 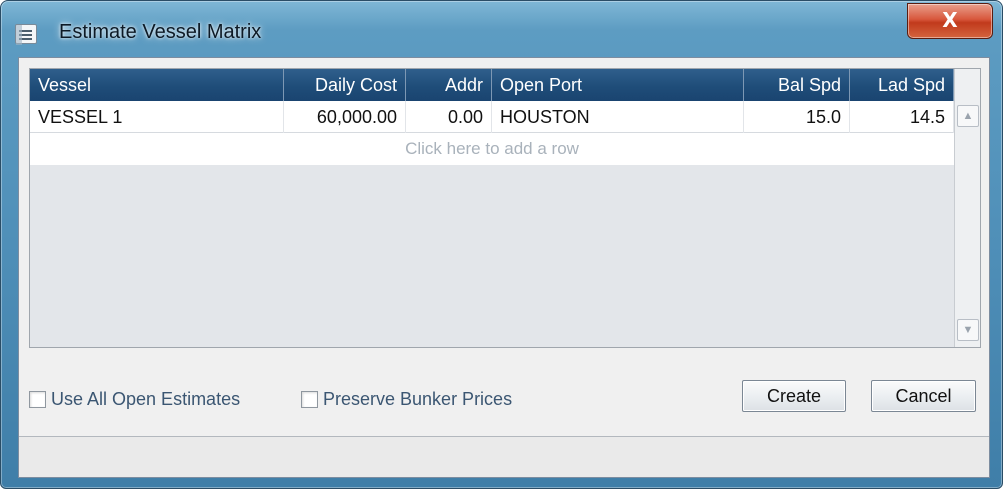 I want to click on cell-lad-spd: 14.5, so click(x=902, y=117).